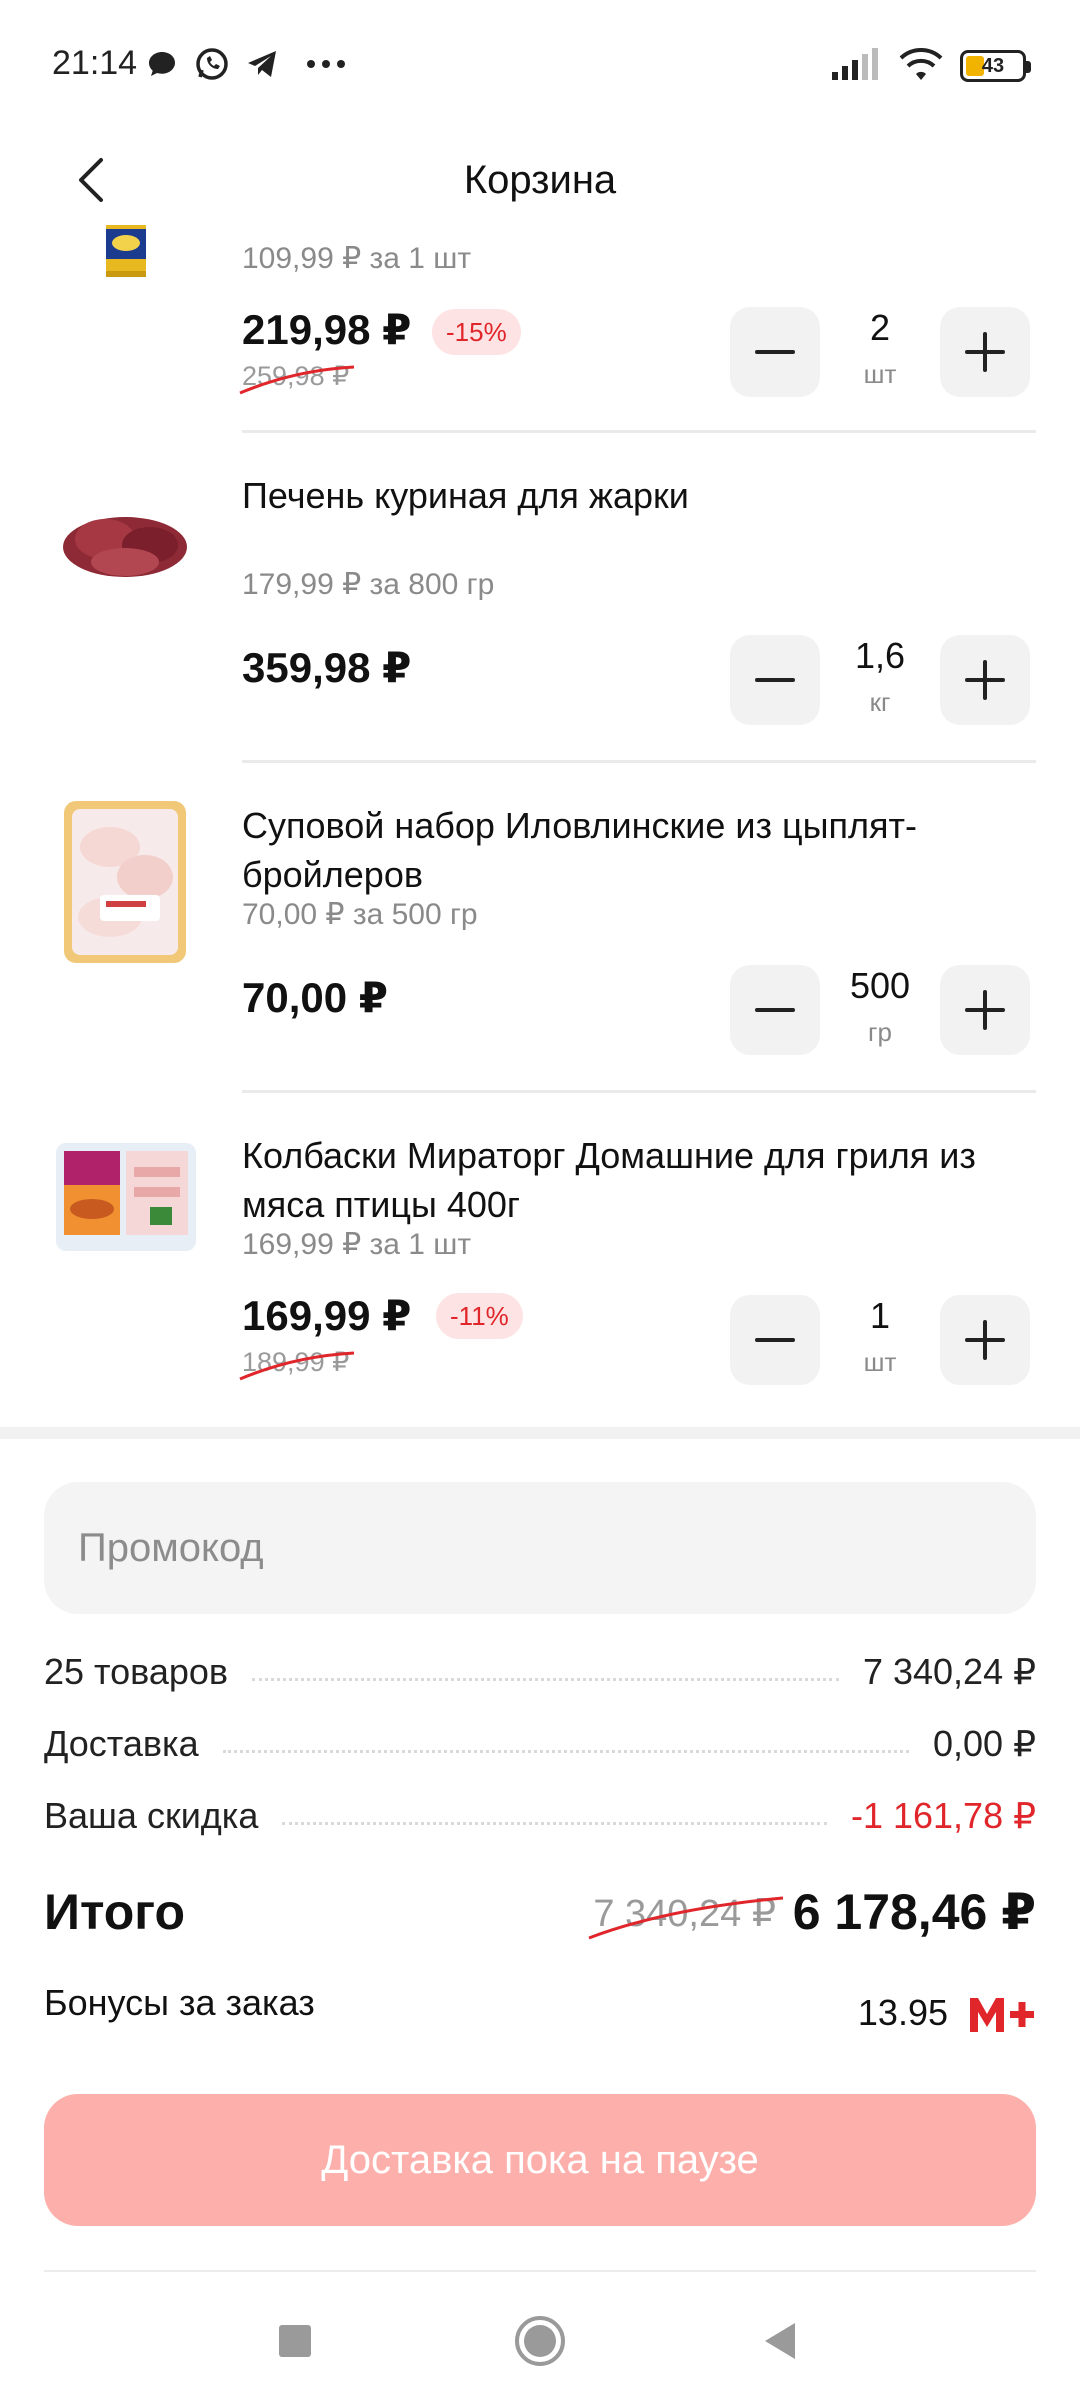 Image resolution: width=1080 pixels, height=2400 pixels. I want to click on quantity-value: 1, so click(880, 1315).